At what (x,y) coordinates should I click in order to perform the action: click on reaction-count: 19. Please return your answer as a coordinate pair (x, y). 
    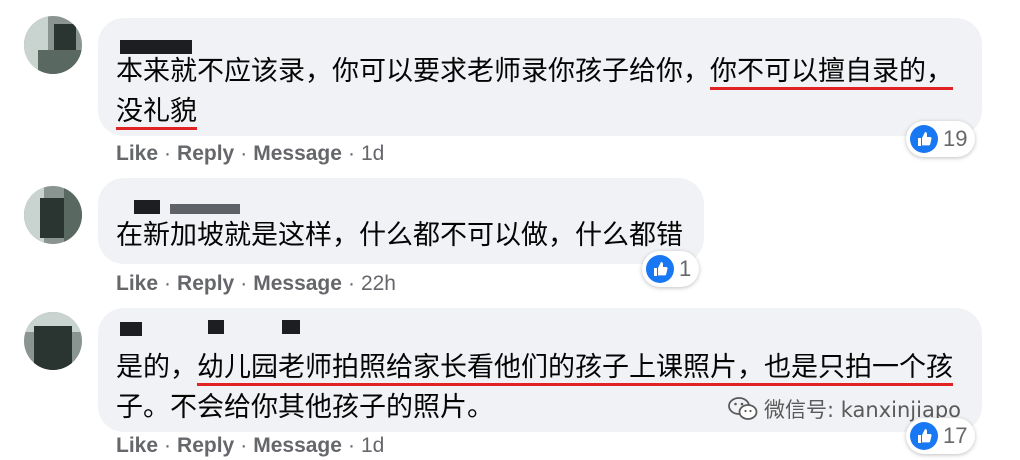
    Looking at the image, I should click on (955, 138).